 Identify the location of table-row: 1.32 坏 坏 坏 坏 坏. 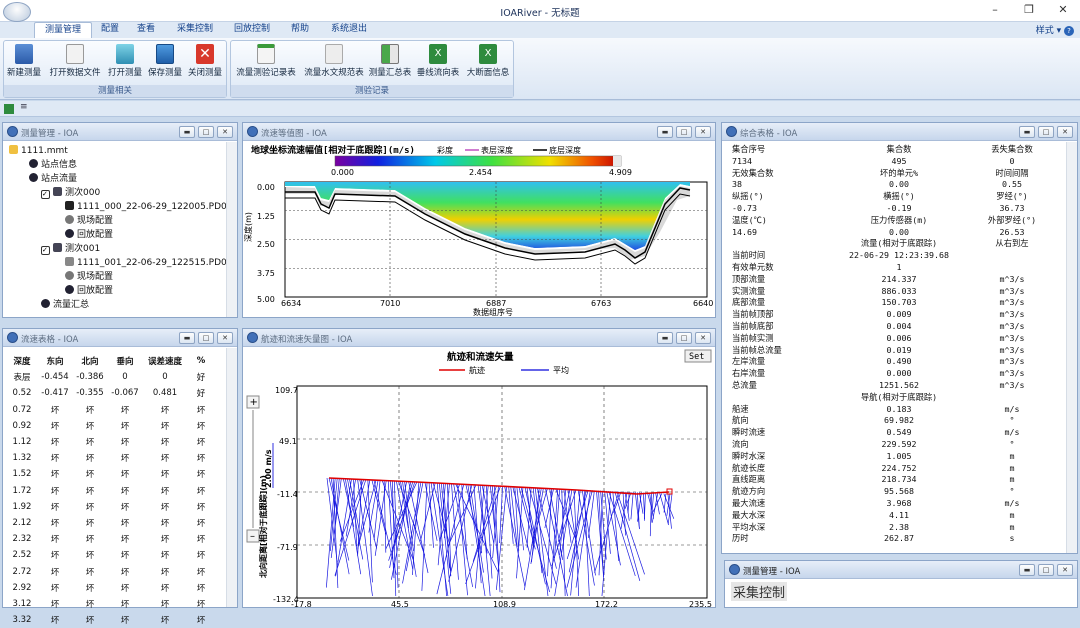
(111, 458).